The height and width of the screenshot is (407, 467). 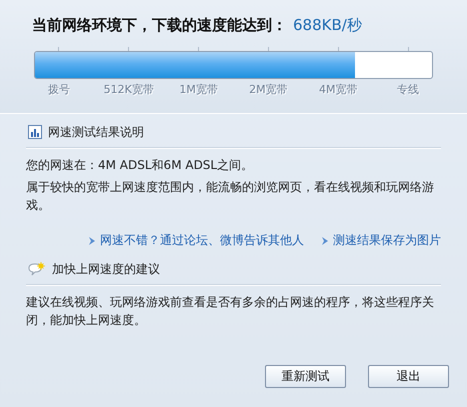 I want to click on scale-label: 拨号, so click(x=59, y=89).